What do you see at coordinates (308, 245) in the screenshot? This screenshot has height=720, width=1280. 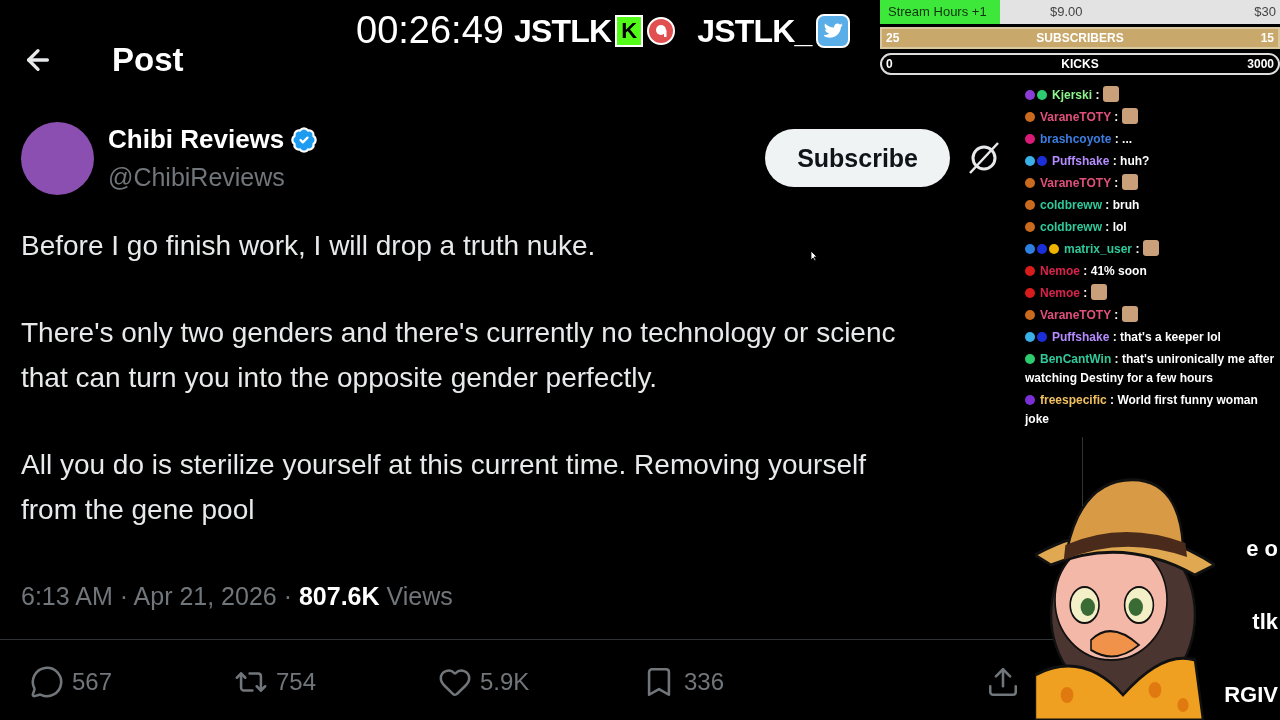 I see `post-paragraph: Before I go finish work, I will drop a truth nuke.` at bounding box center [308, 245].